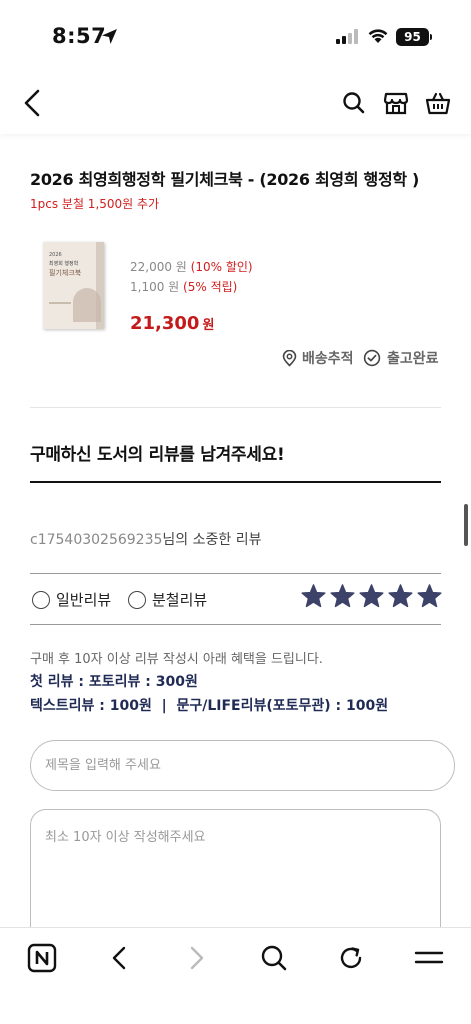 The height and width of the screenshot is (1024, 471). Describe the element at coordinates (438, 103) in the screenshot. I see `basket-icon` at that location.